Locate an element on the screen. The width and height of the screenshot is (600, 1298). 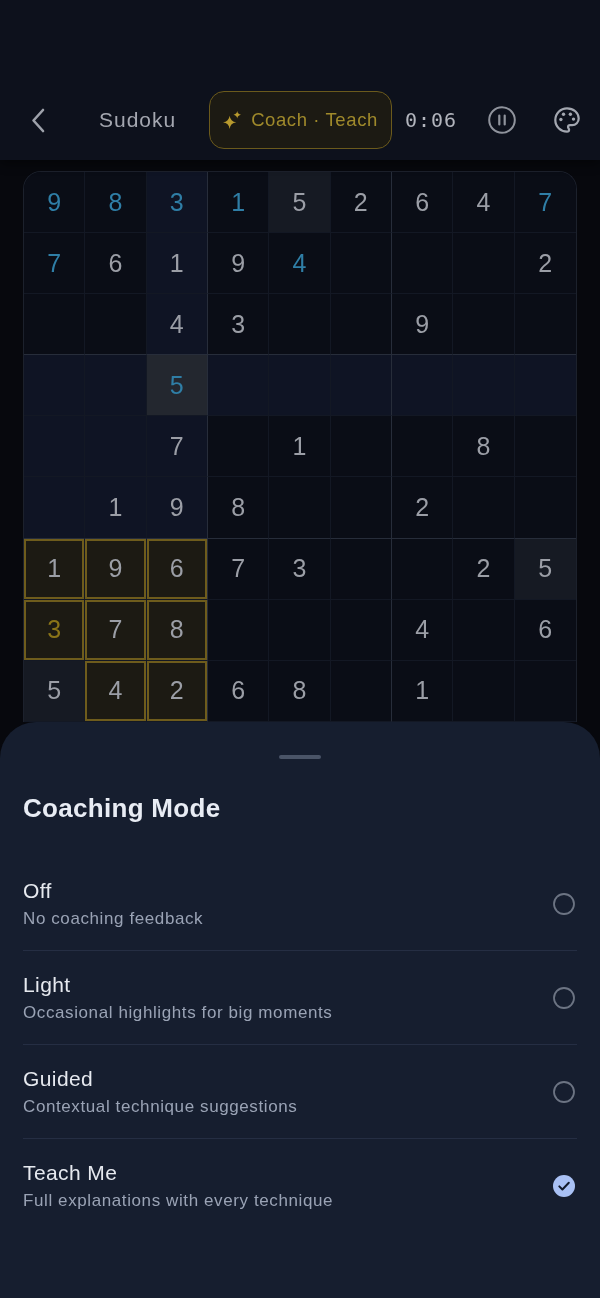
option-title: Guided is located at coordinates (58, 1078).